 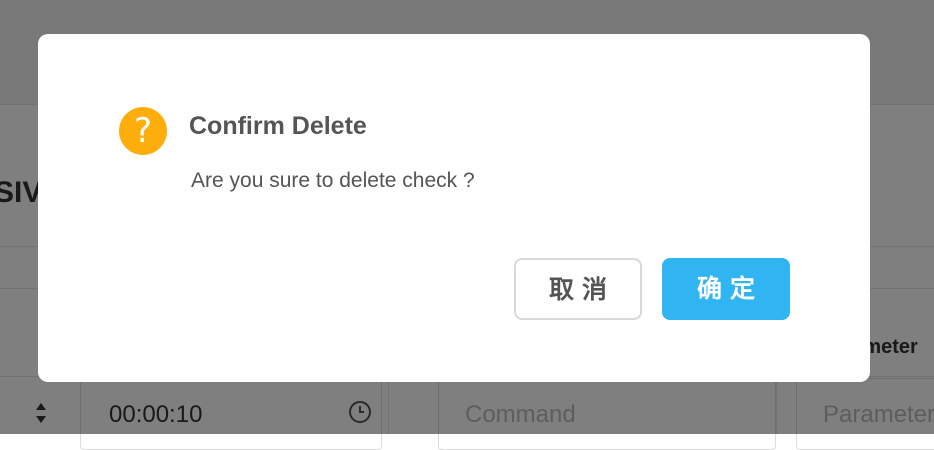 I want to click on cancel-button: 取消, so click(x=578, y=289).